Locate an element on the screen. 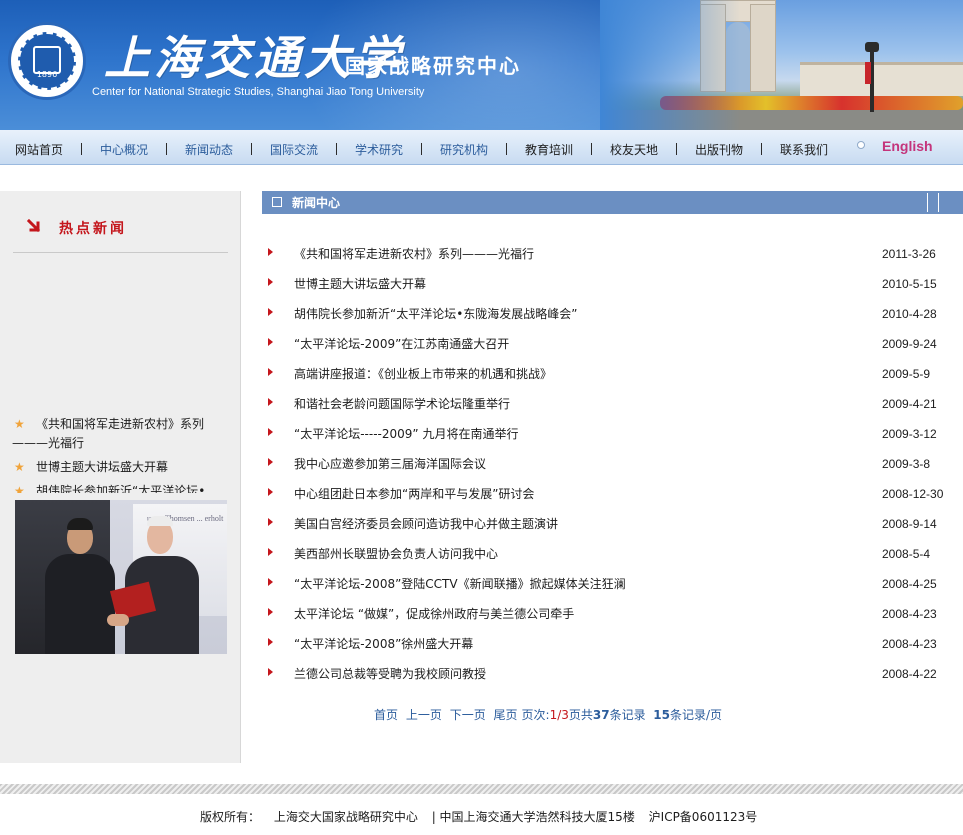 This screenshot has width=963, height=835. news-row: 美西部州长联盟协会负责人访问我中心 2008-5-4 is located at coordinates (612, 553).